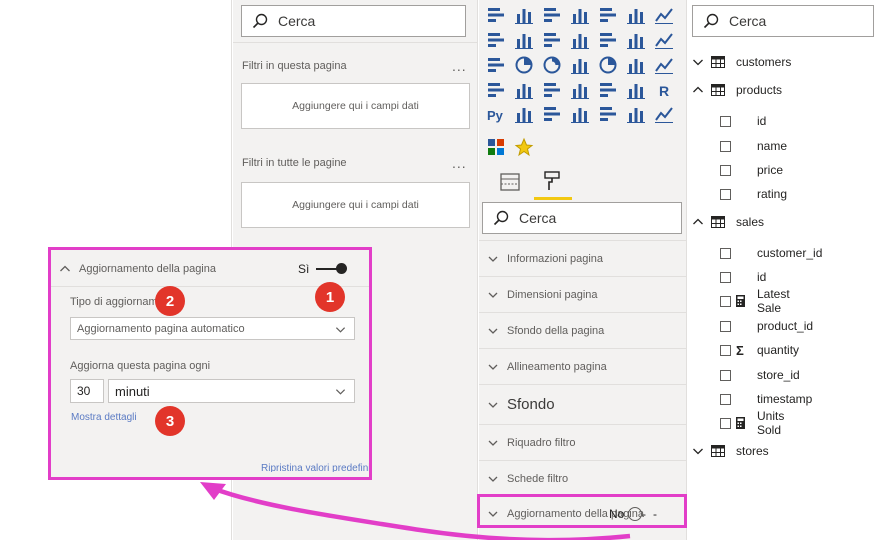 The height and width of the screenshot is (540, 880). Describe the element at coordinates (636, 16) in the screenshot. I see `100-column-icon` at that location.